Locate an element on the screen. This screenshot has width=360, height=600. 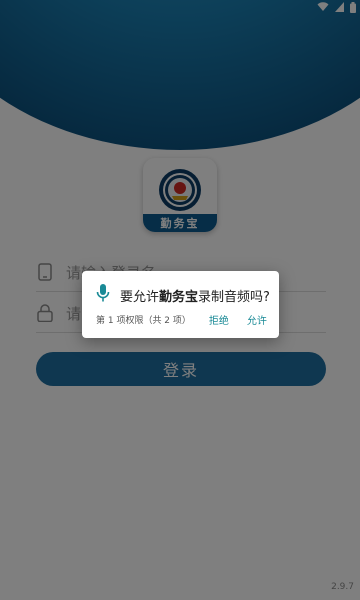
permission-app-name: 勤务宝 is located at coordinates (179, 297).